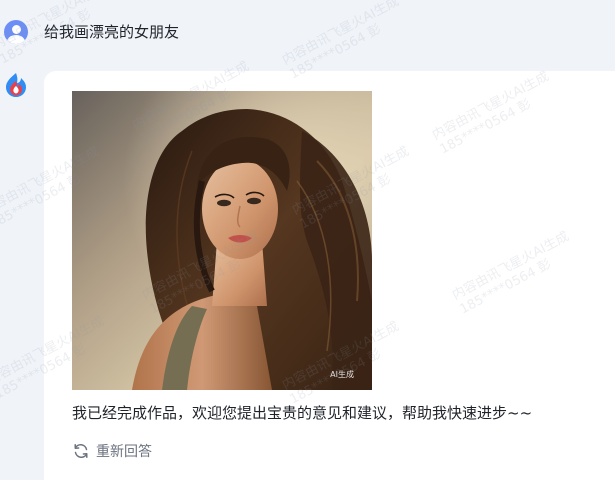 The image size is (615, 480). Describe the element at coordinates (302, 413) in the screenshot. I see `bot-reply-text: 我已经完成作品，欢迎您提出宝贵的意见和建议，帮助我快速进步~~` at that location.